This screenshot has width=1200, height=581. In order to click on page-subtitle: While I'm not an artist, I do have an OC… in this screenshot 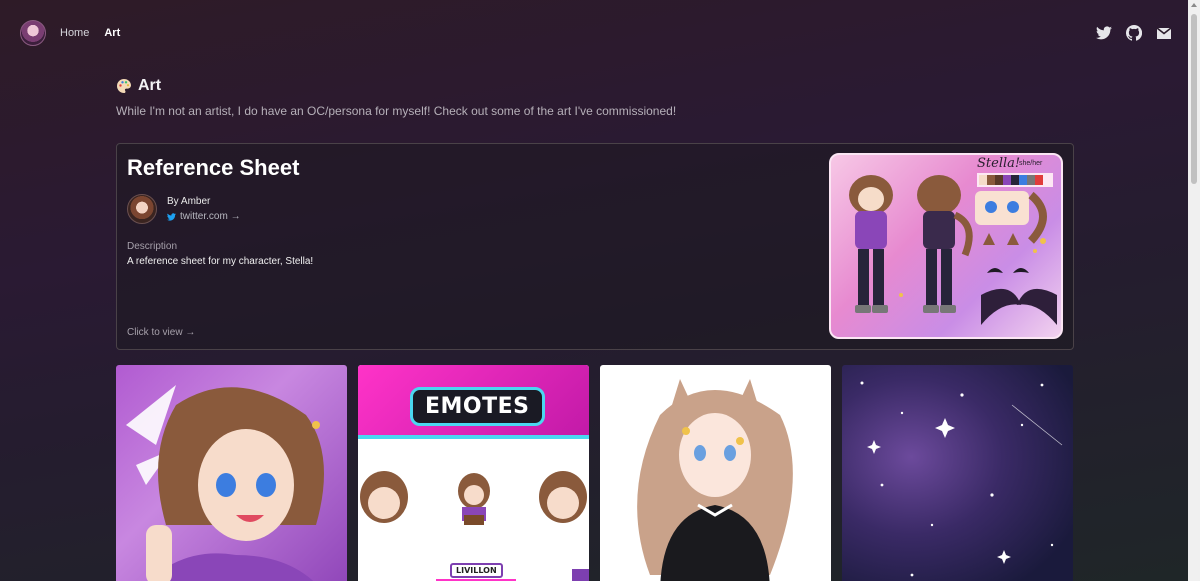, I will do `click(396, 111)`.